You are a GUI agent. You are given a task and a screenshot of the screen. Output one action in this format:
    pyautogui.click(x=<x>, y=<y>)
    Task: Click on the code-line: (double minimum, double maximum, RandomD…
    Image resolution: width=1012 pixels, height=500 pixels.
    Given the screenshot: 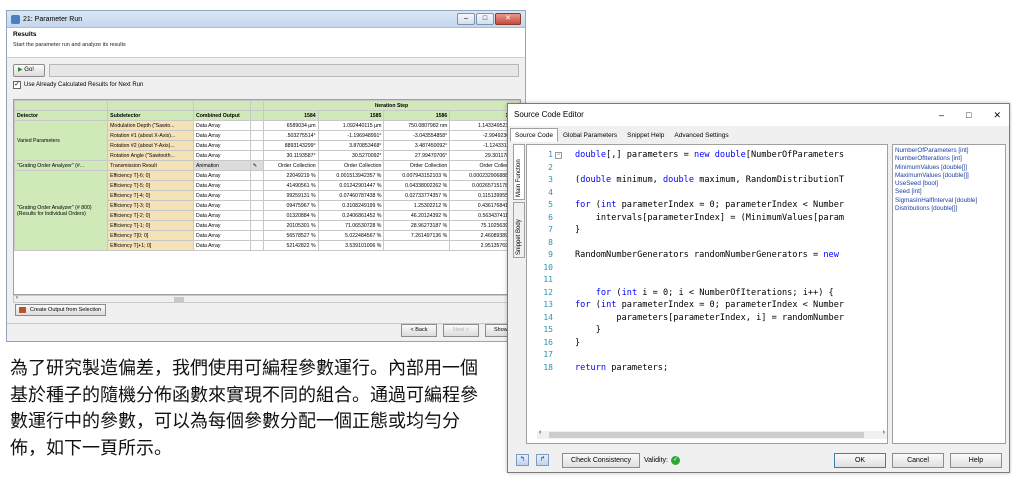 What is the action you would take?
    pyautogui.click(x=709, y=180)
    